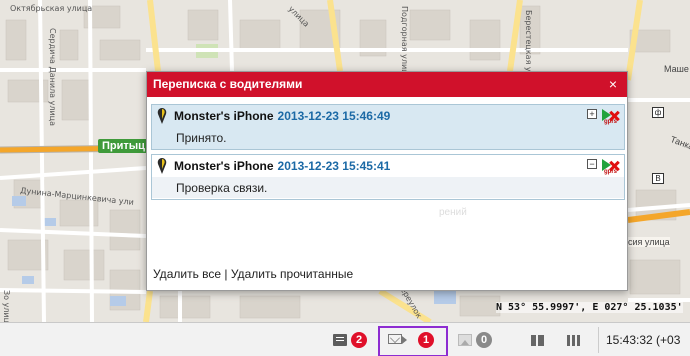  What do you see at coordinates (388, 187) in the screenshot?
I see `message-text: Проверка связи.` at bounding box center [388, 187].